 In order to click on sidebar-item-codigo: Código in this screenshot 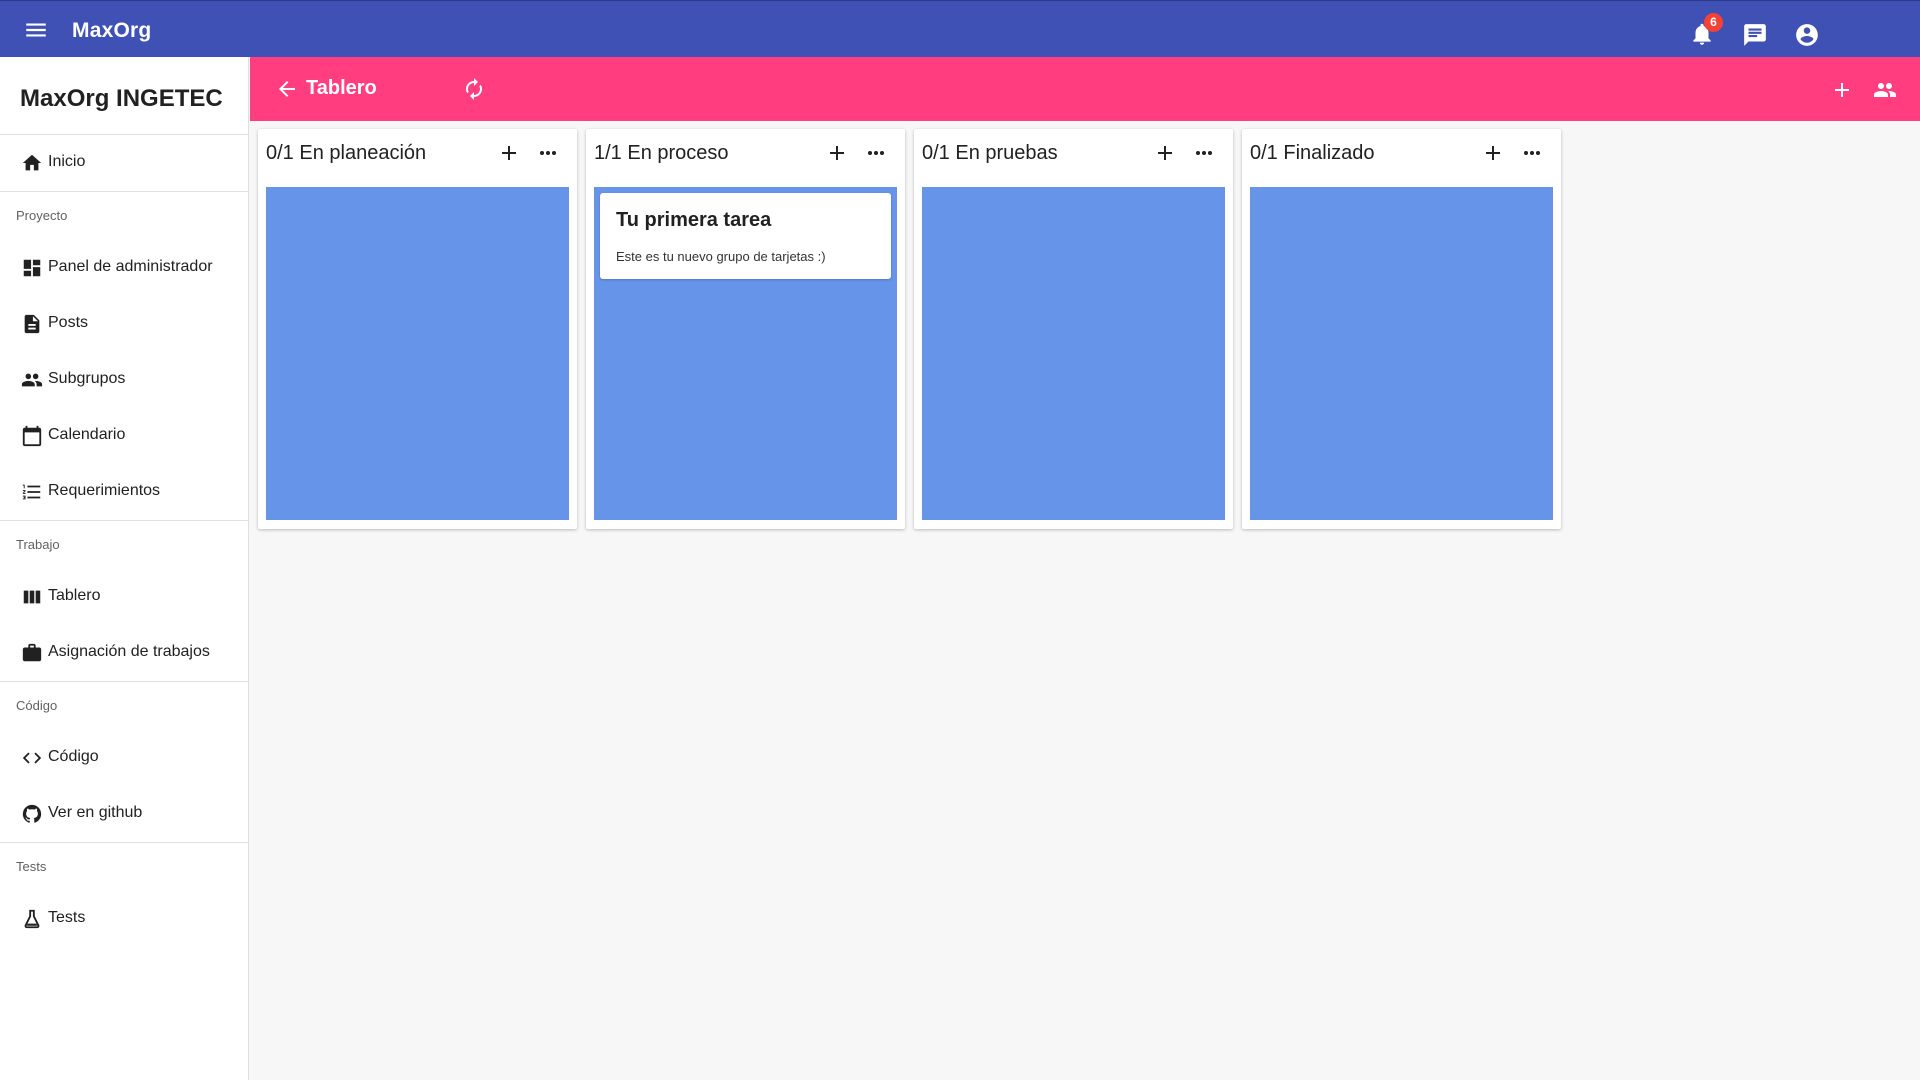, I will do `click(124, 758)`.